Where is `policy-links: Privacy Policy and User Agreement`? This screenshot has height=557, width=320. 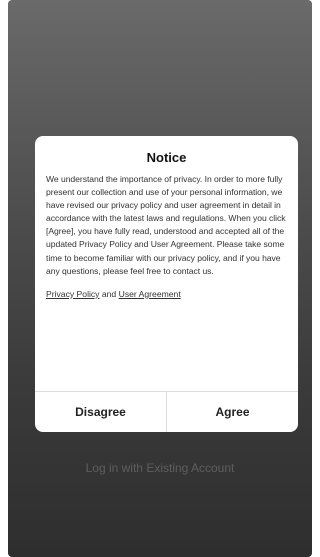
policy-links: Privacy Policy and User Agreement is located at coordinates (166, 294).